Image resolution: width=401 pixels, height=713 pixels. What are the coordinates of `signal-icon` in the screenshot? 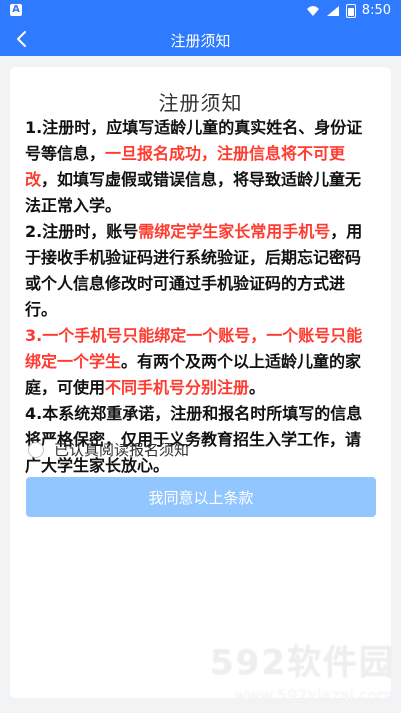 It's located at (332, 10).